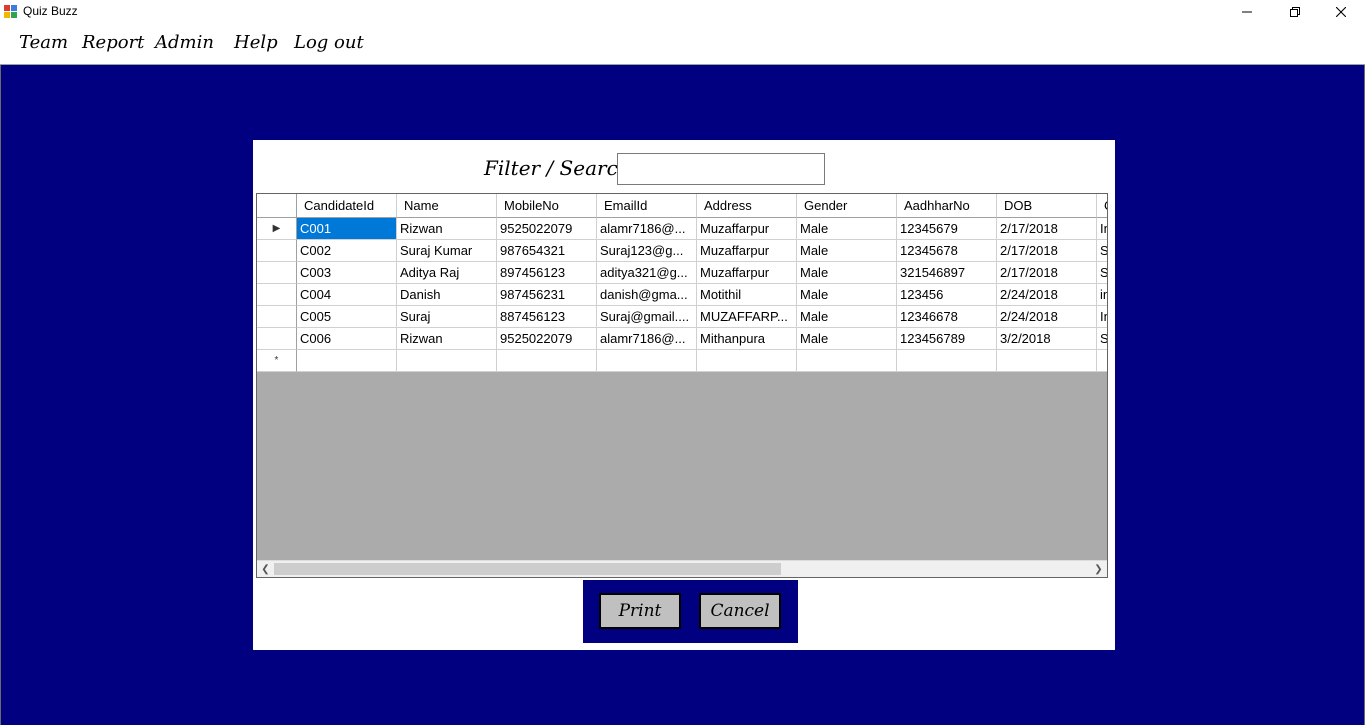 This screenshot has width=1365, height=725. What do you see at coordinates (547, 206) in the screenshot?
I see `column-header: MobileNo` at bounding box center [547, 206].